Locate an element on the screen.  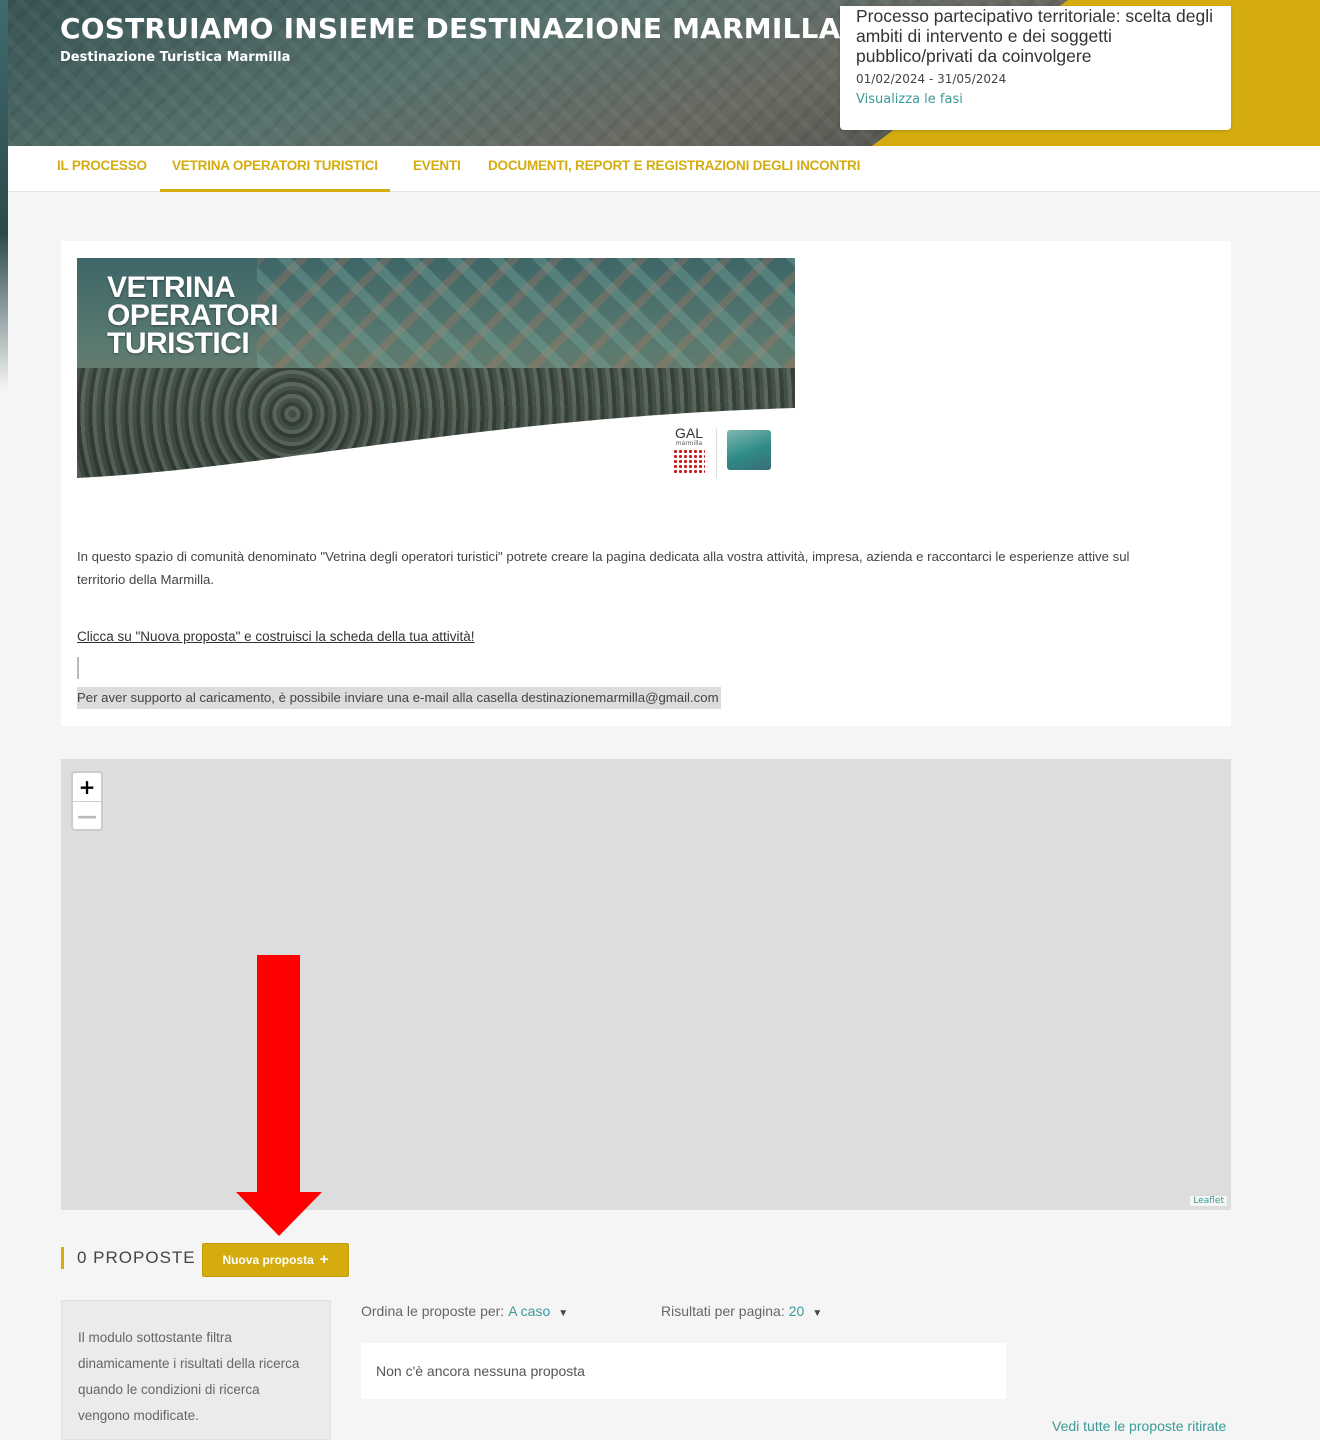
process-subtitle: Destinazione Turistica Marmilla is located at coordinates (175, 57).